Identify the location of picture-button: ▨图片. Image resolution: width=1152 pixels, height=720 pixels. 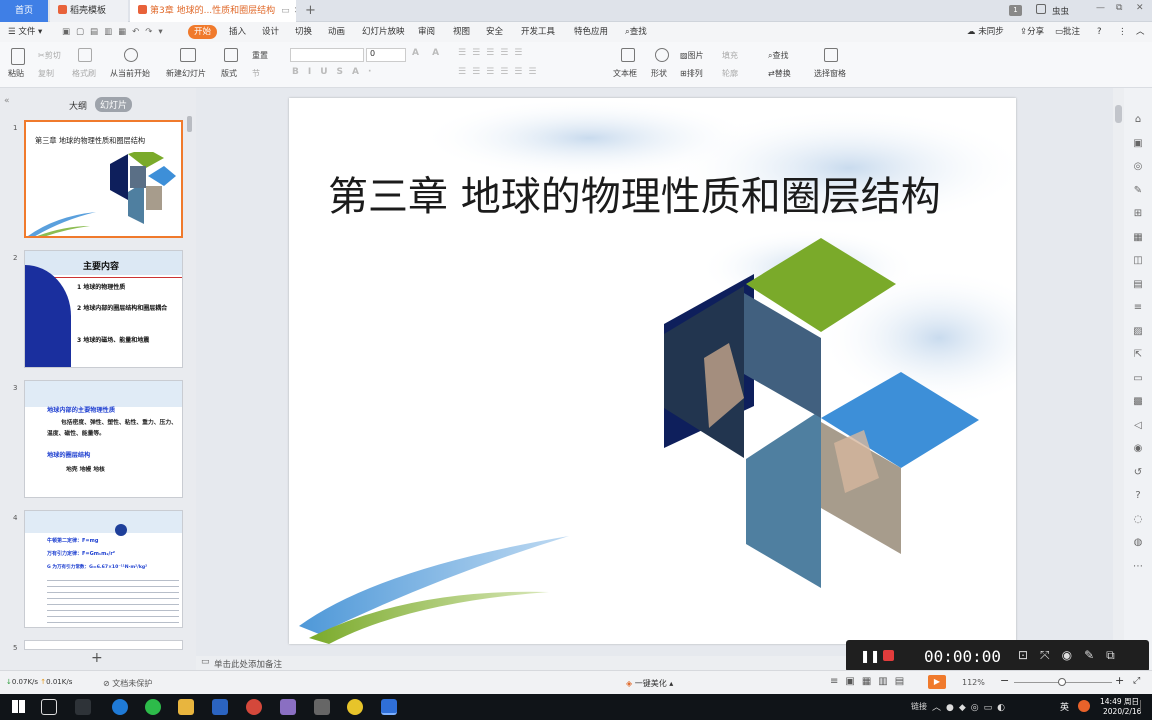
(692, 55).